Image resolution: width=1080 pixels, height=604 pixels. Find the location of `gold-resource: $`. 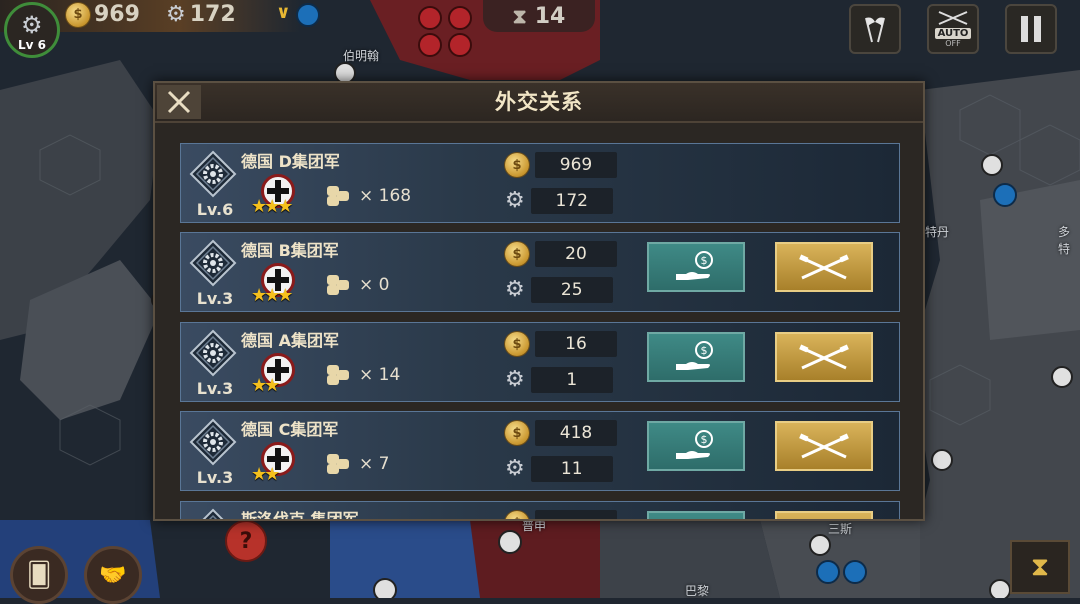

gold-resource: $ is located at coordinates (561, 514).